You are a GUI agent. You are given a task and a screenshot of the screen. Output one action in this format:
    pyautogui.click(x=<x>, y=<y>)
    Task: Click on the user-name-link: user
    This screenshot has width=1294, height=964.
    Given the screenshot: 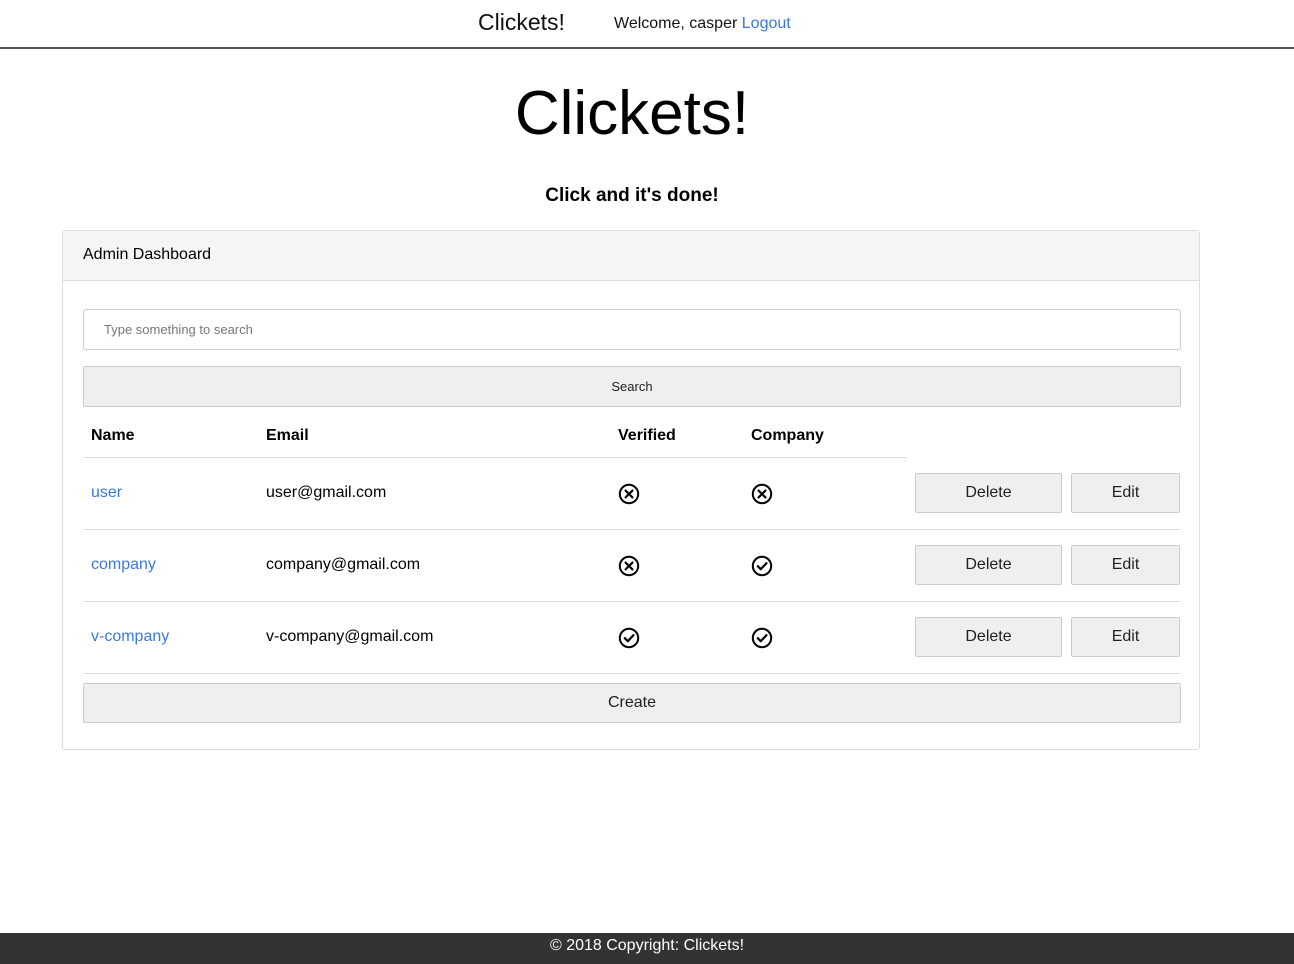 What is the action you would take?
    pyautogui.click(x=106, y=493)
    